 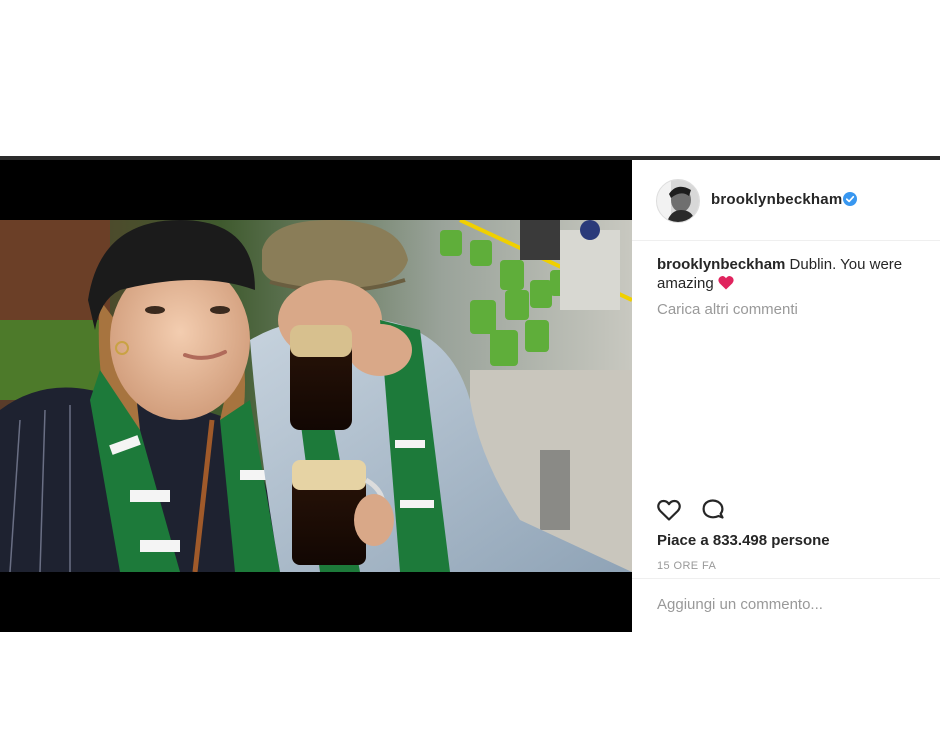 What do you see at coordinates (713, 510) in the screenshot?
I see `speech-bubble-icon` at bounding box center [713, 510].